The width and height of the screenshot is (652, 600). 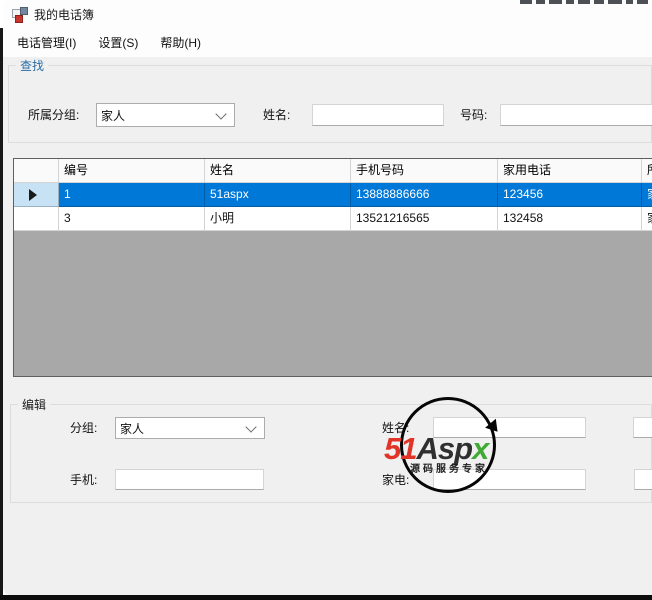 I want to click on edit-mobile-label: 手机:, so click(x=84, y=480).